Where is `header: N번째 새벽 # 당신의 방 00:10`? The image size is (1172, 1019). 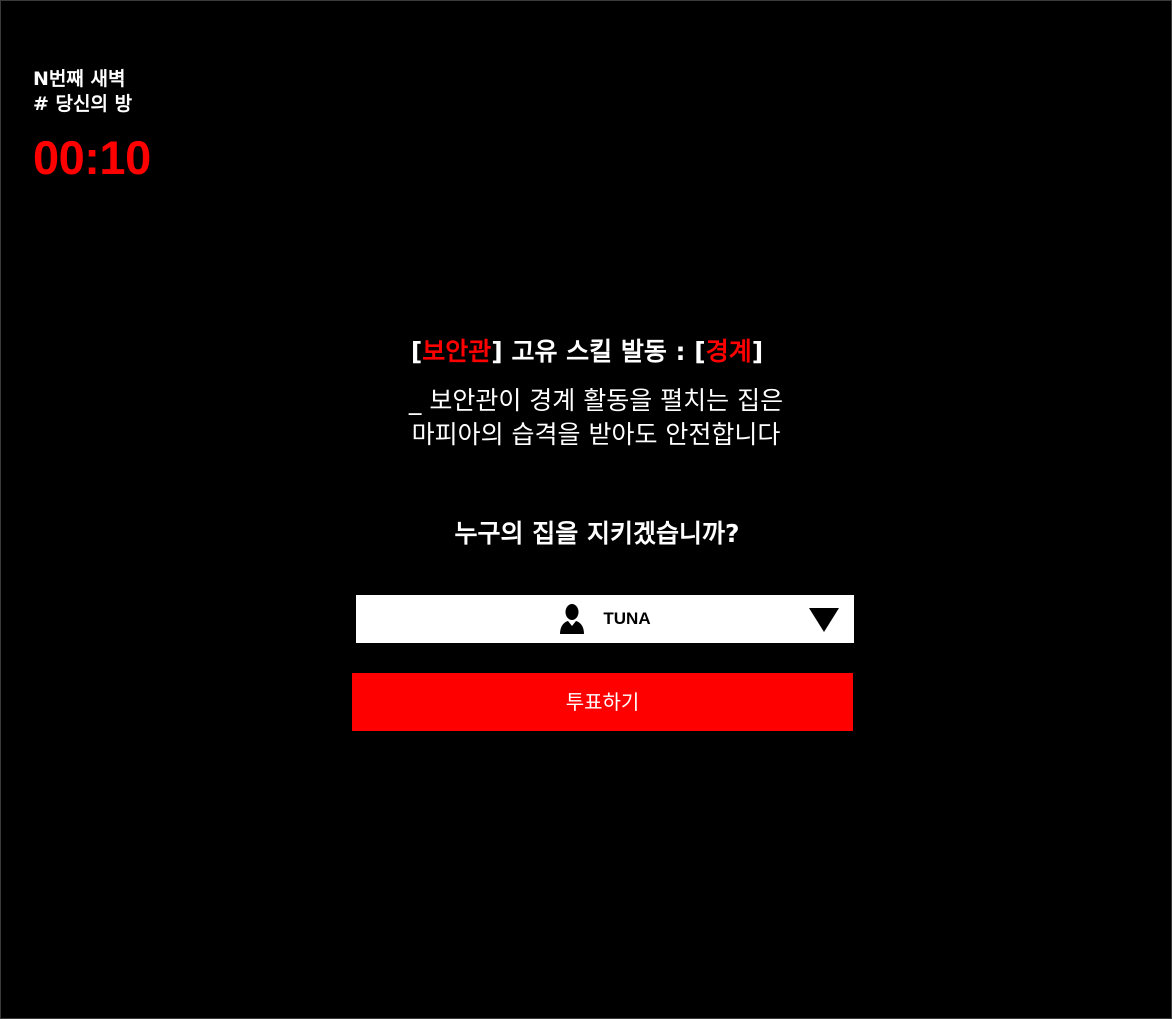 header: N번째 새벽 # 당신의 방 00:10 is located at coordinates (92, 126).